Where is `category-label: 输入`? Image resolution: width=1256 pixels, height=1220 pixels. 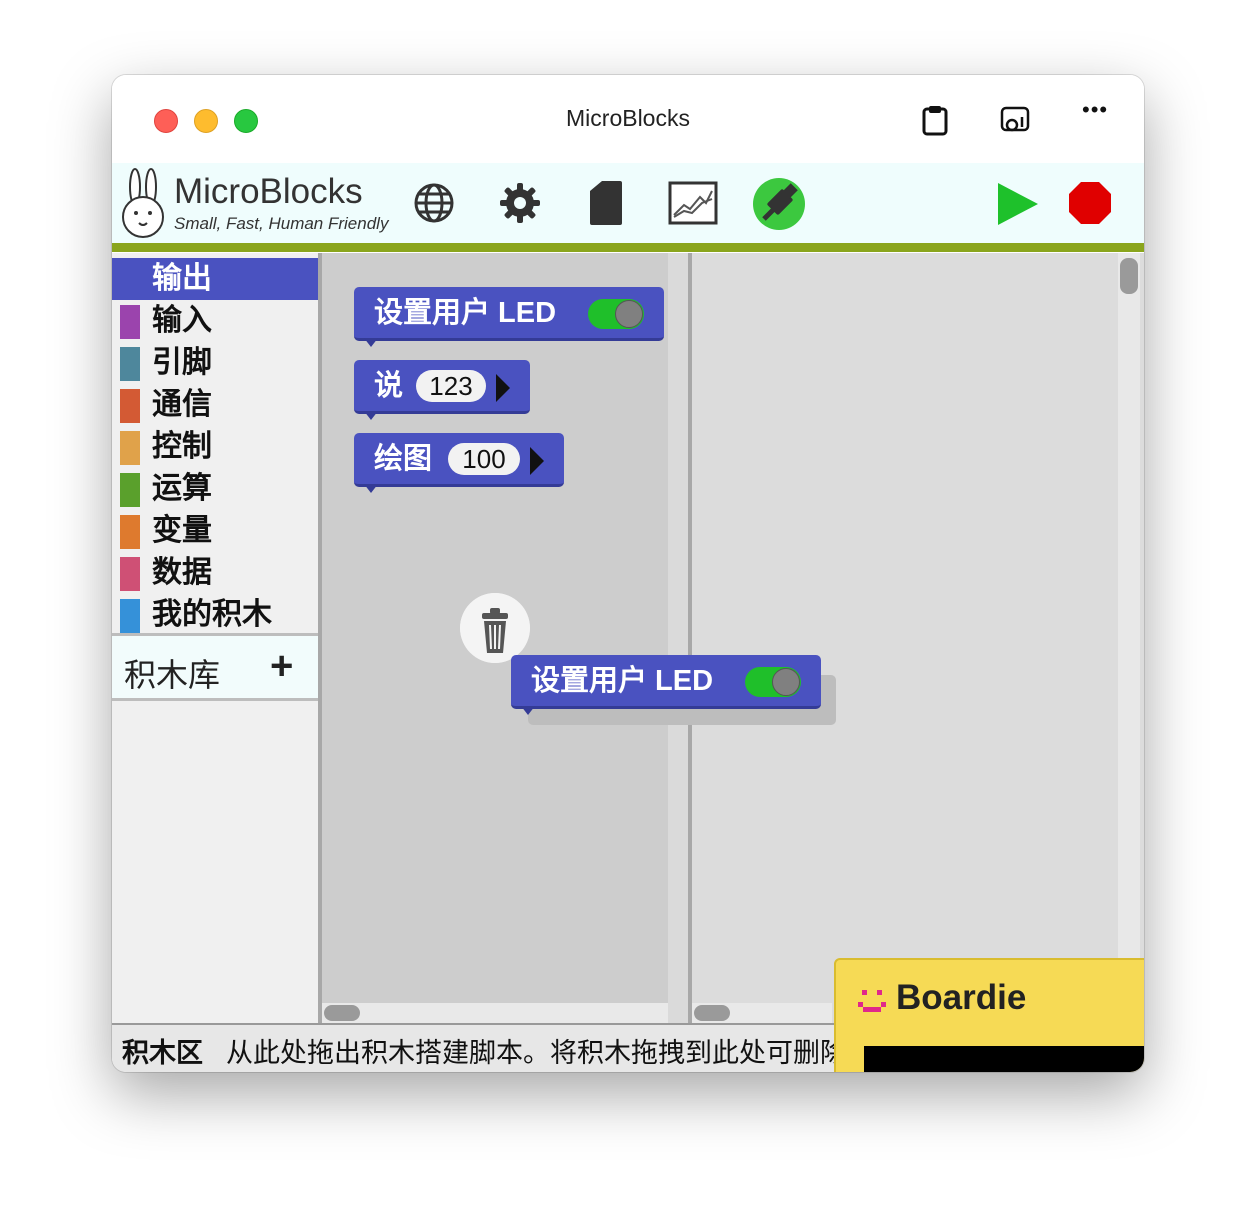 category-label: 输入 is located at coordinates (182, 320).